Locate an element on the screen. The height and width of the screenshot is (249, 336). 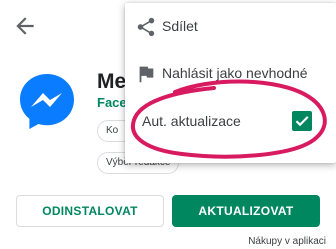
messenger-app-icon is located at coordinates (47, 101).